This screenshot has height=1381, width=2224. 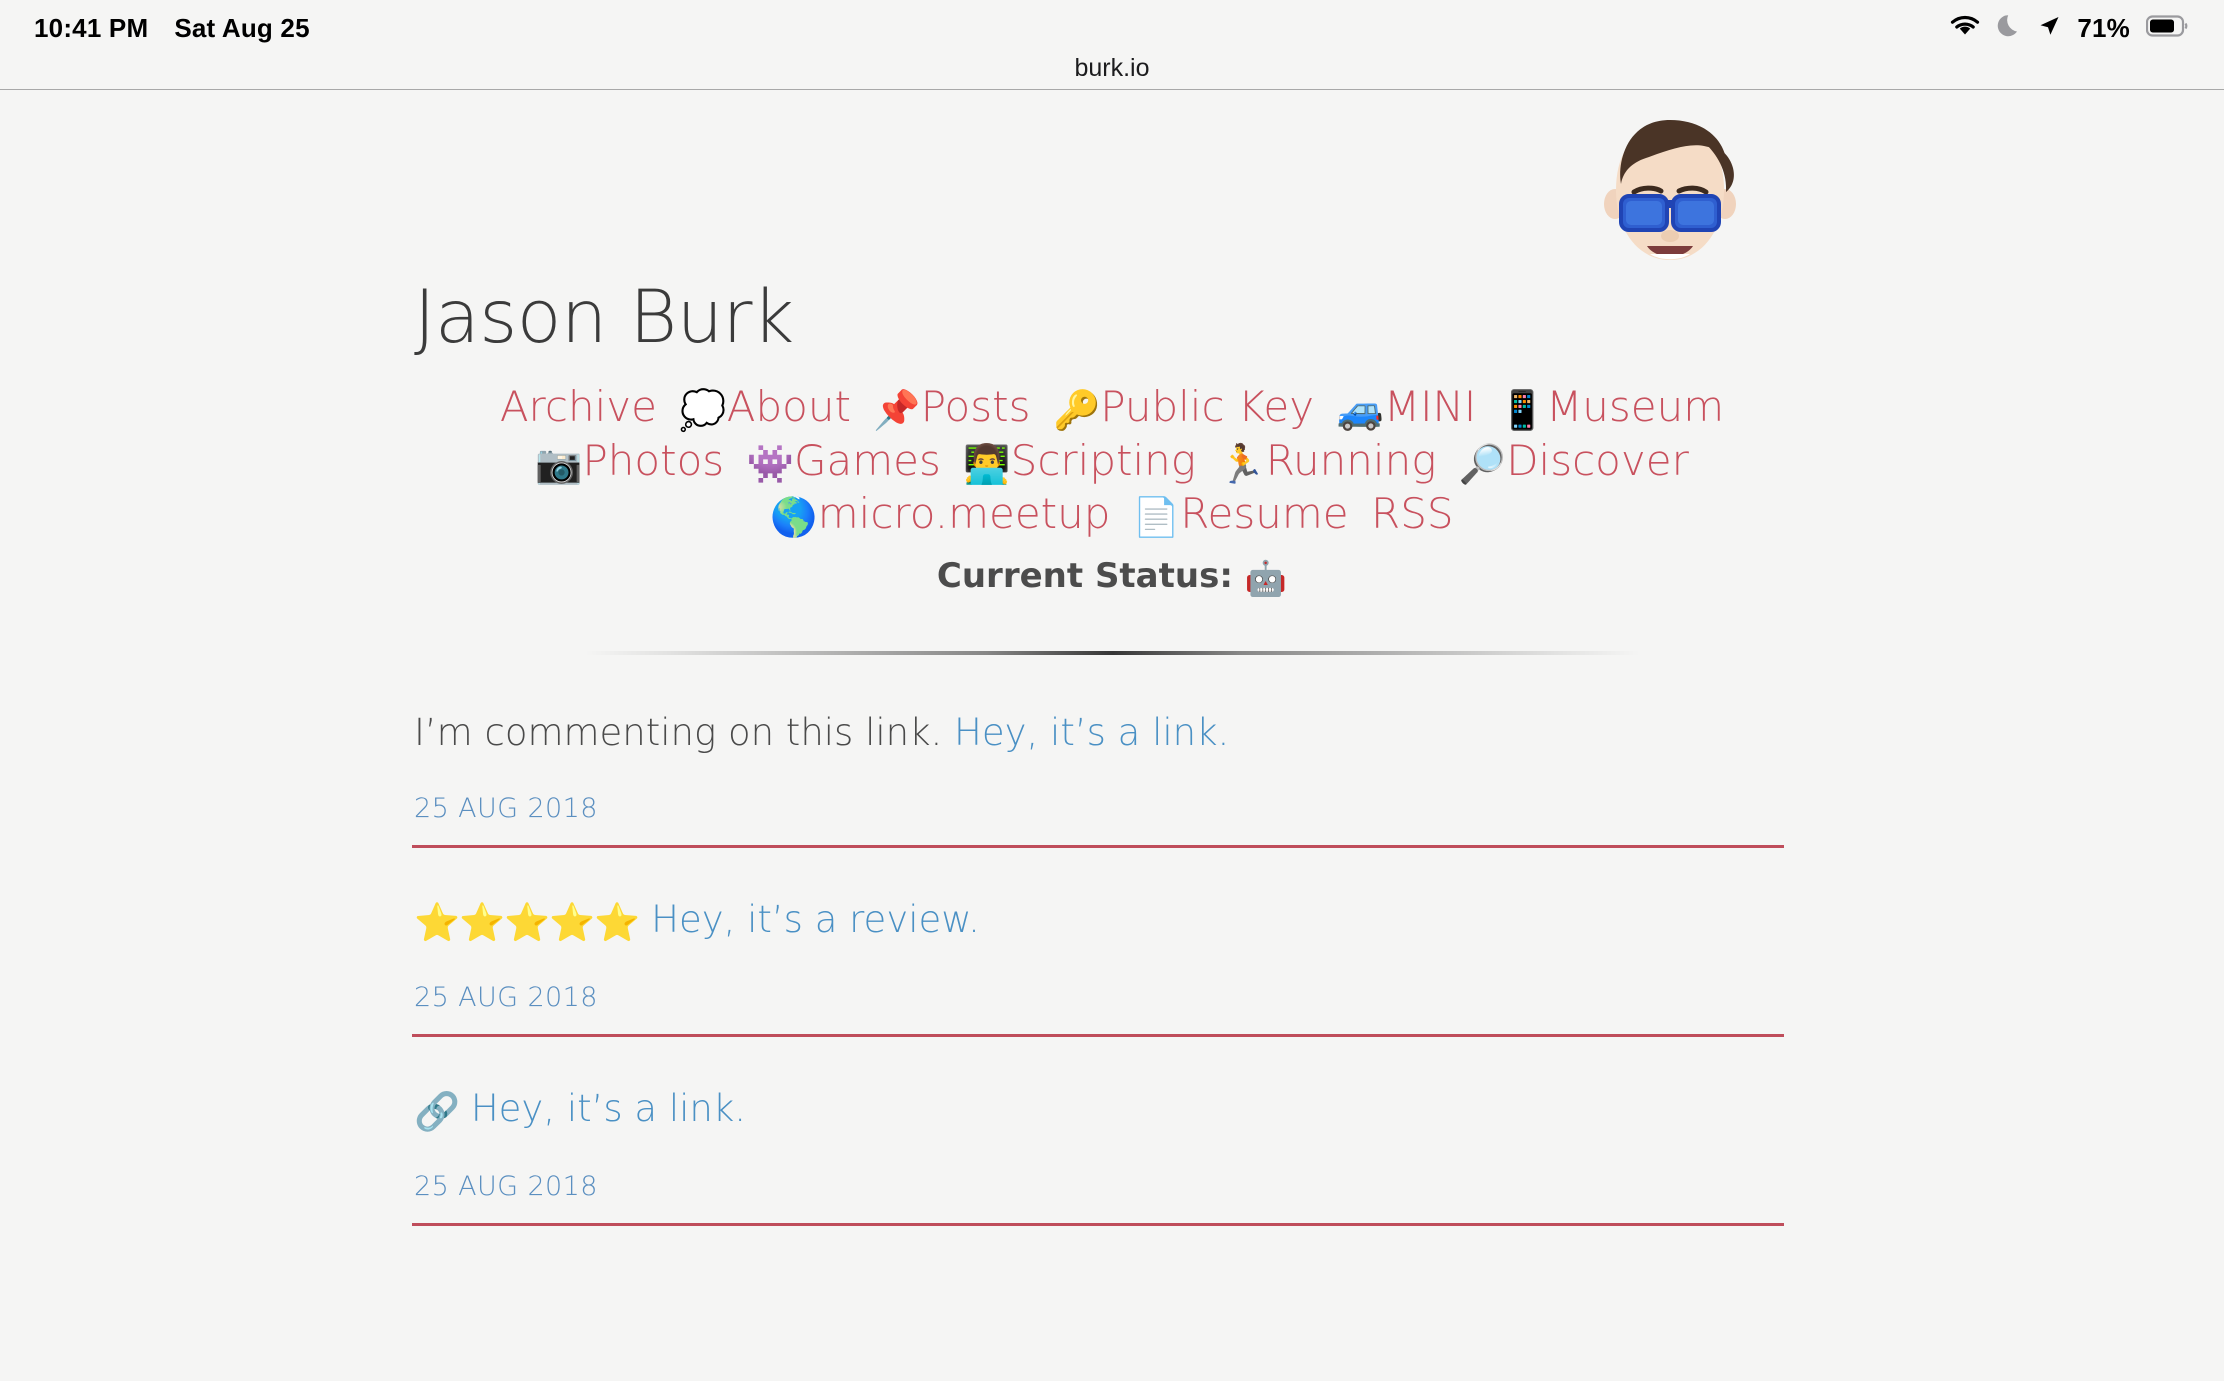 I want to click on nav-link-label: Posts, so click(x=975, y=406).